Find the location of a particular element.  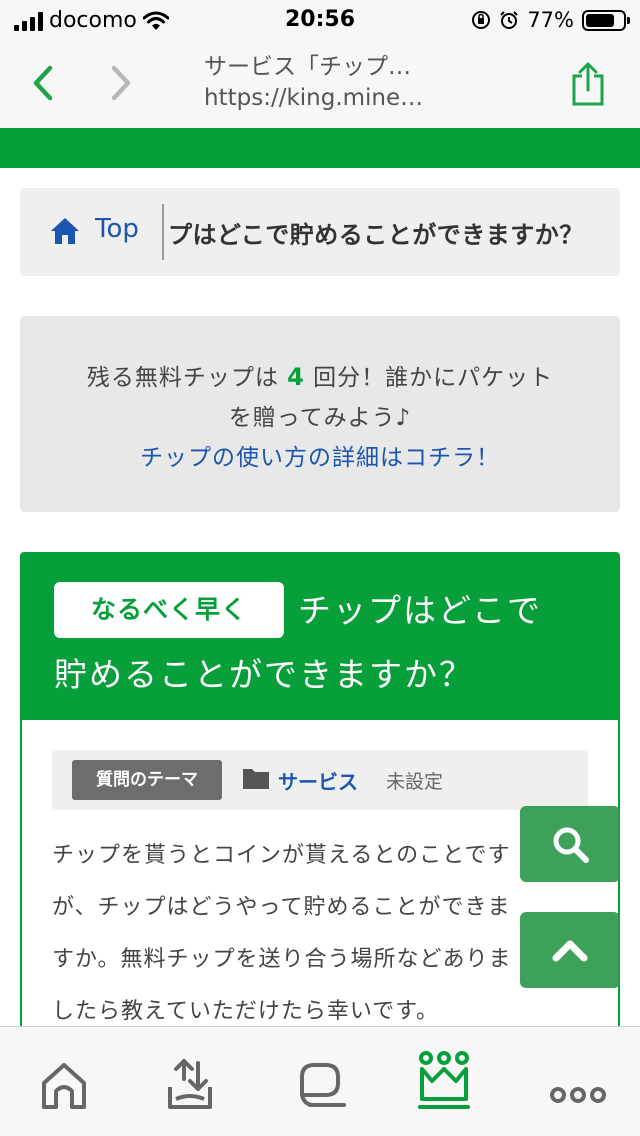

tip-line-2: を贈ってみよう♪ is located at coordinates (320, 418).